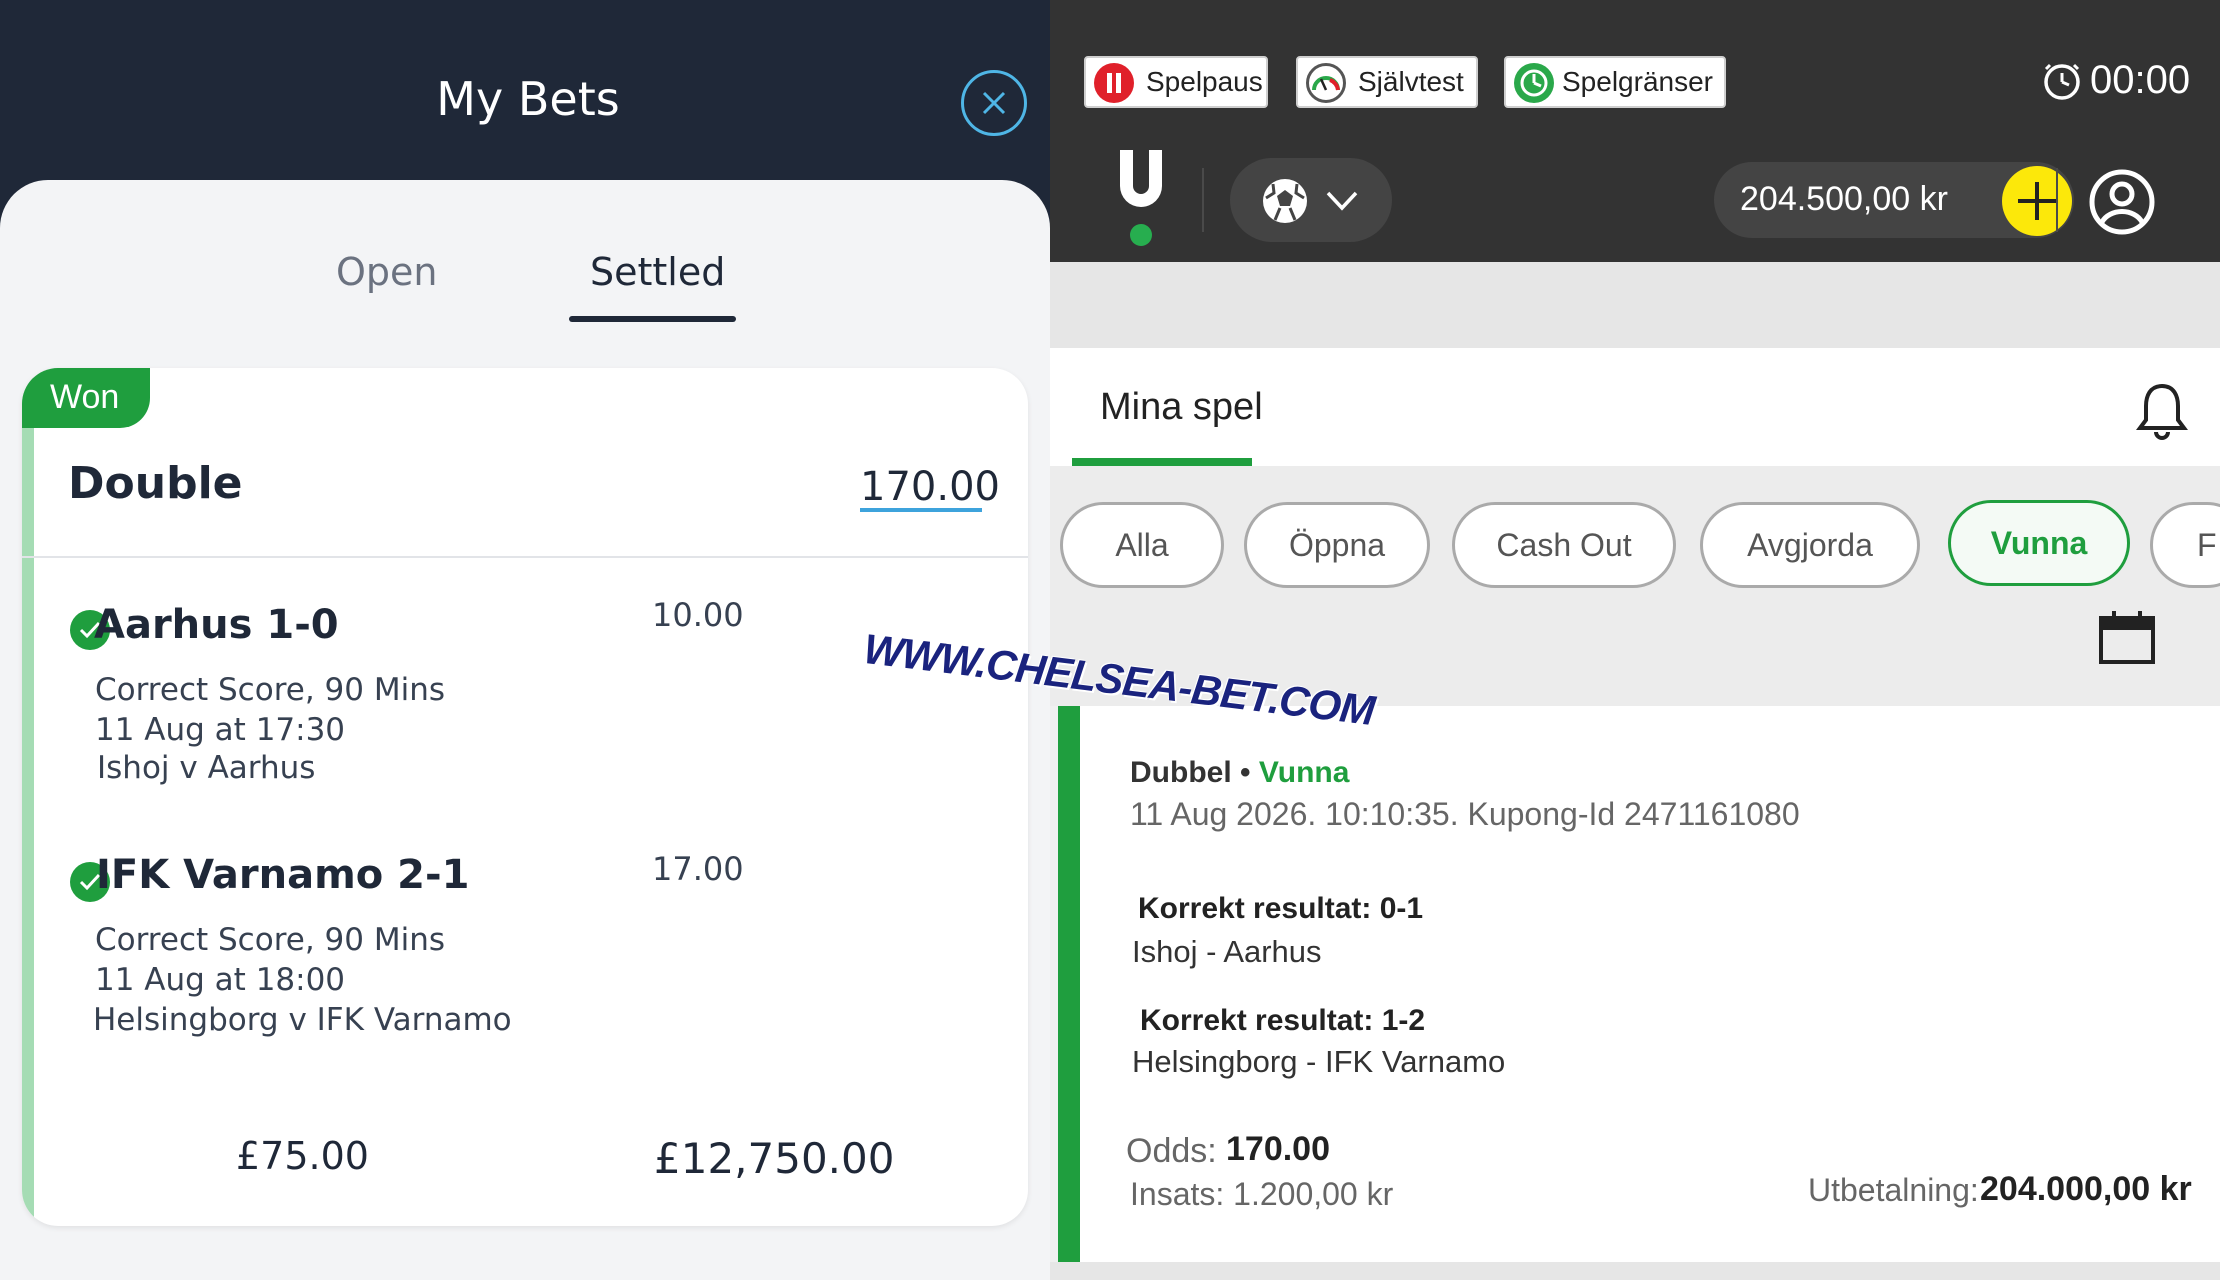  What do you see at coordinates (1304, 772) in the screenshot?
I see `status-badge: Vunna` at bounding box center [1304, 772].